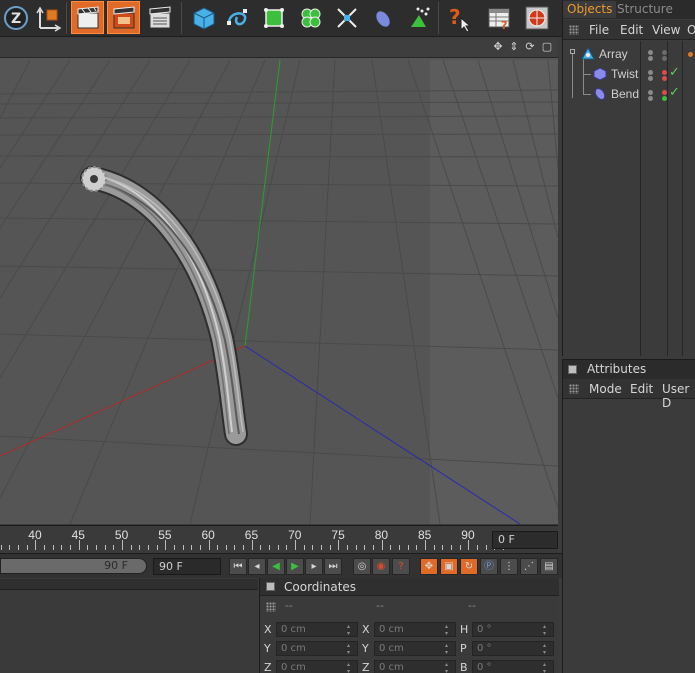 The image size is (695, 673). I want to click on layout-icon: ?, so click(498, 17).